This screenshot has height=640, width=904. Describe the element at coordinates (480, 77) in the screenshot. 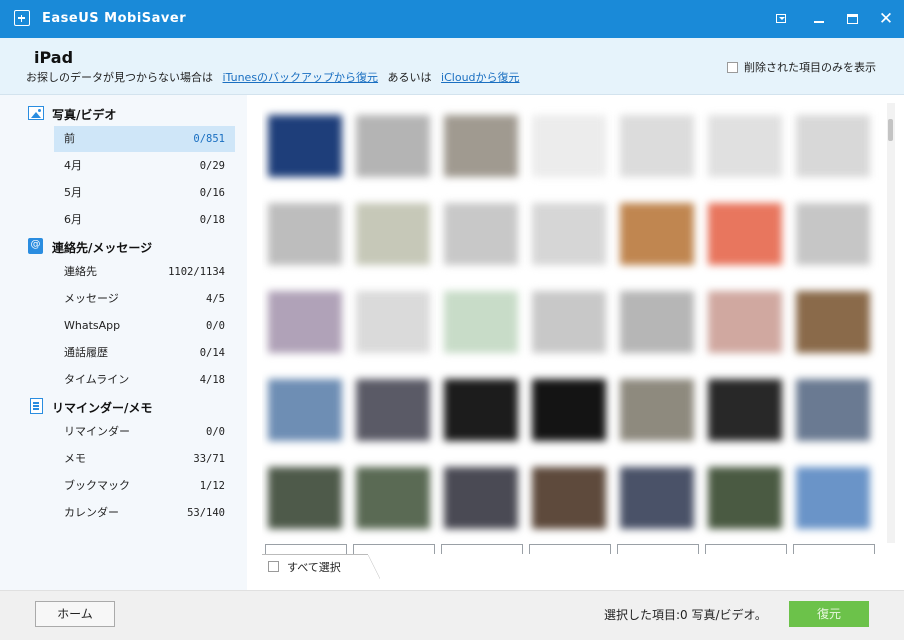

I see `icloud-link: iCloudから復元` at that location.